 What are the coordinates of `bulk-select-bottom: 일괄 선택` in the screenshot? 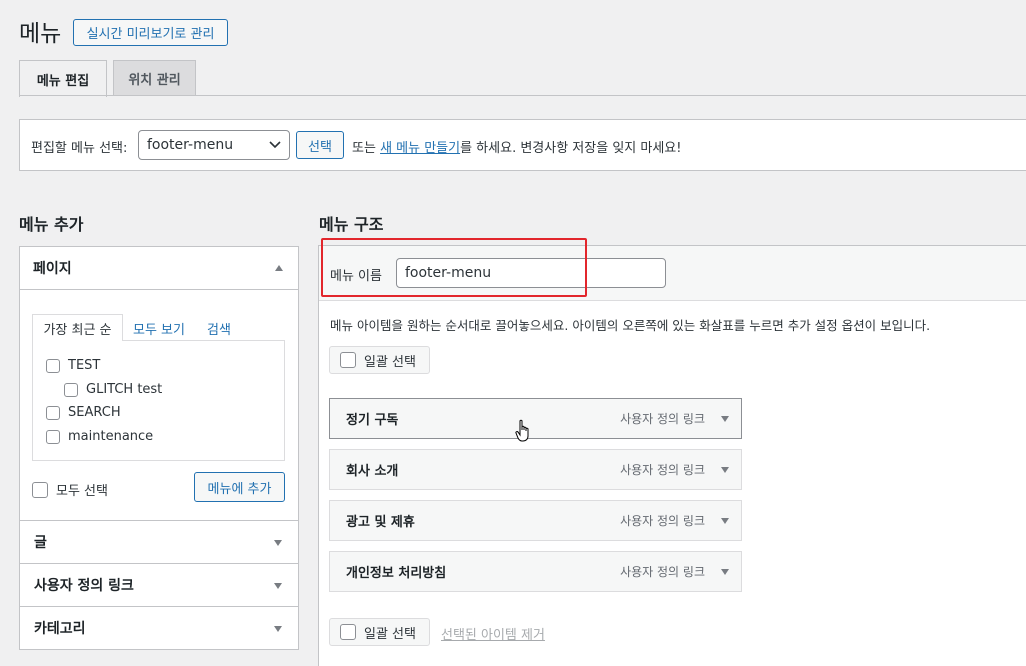 It's located at (379, 632).